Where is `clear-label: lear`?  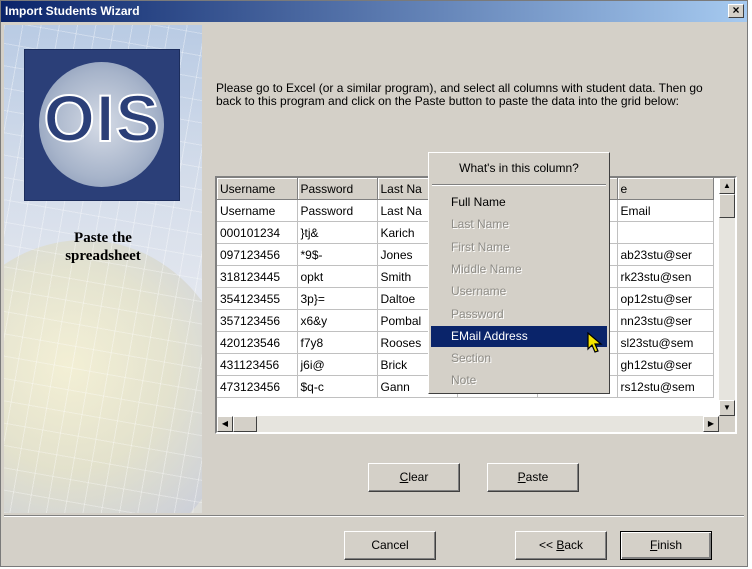
clear-label: lear is located at coordinates (418, 477).